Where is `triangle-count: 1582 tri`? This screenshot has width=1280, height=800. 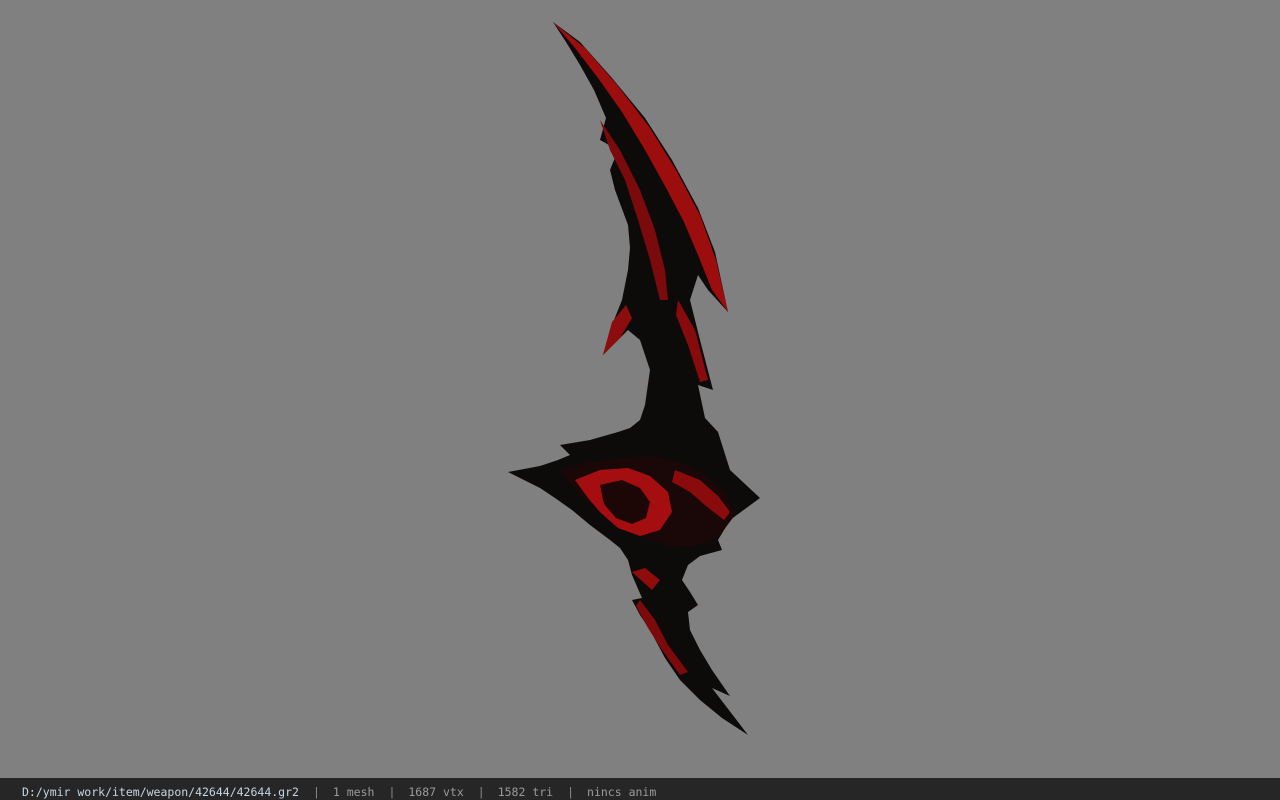
triangle-count: 1582 tri is located at coordinates (525, 792).